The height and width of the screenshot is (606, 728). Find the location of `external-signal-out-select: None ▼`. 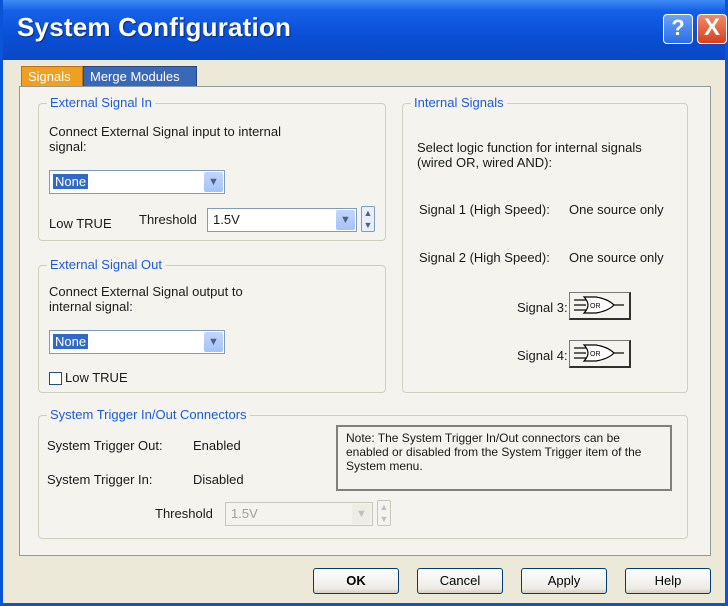

external-signal-out-select: None ▼ is located at coordinates (137, 342).